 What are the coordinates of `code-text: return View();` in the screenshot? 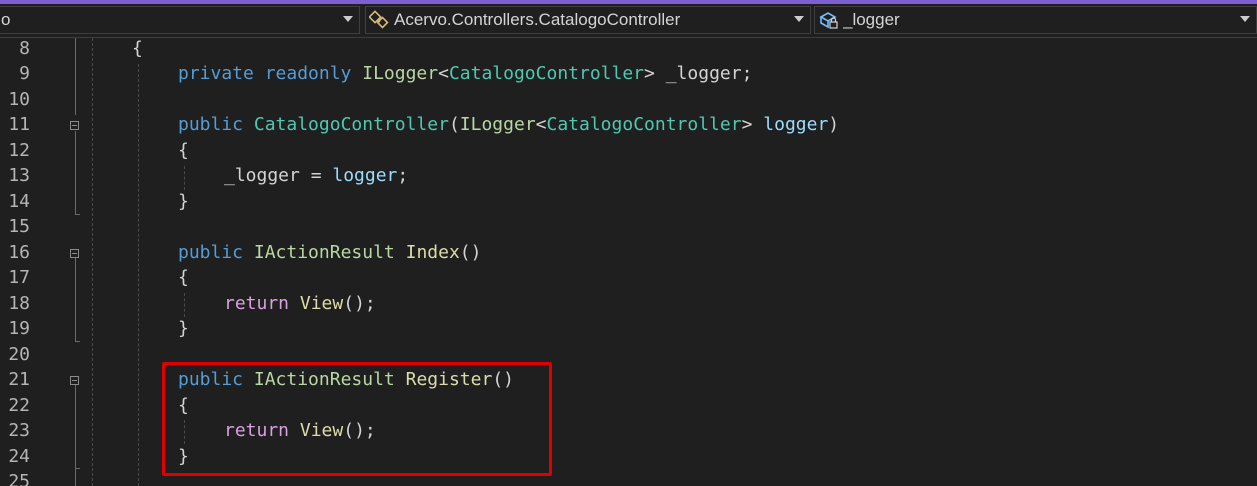 It's located at (300, 303).